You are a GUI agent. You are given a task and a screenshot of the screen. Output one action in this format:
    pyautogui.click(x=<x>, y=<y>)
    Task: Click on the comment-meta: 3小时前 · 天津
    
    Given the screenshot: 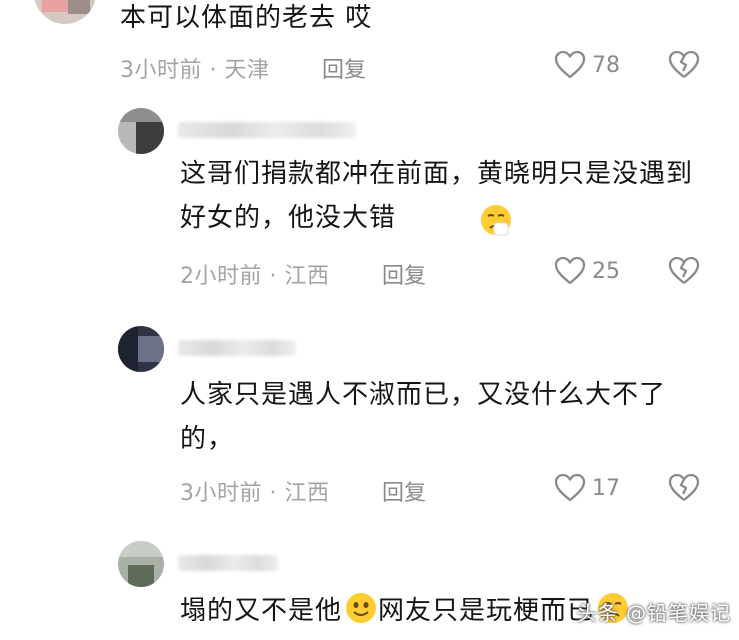 What is the action you would take?
    pyautogui.click(x=195, y=68)
    